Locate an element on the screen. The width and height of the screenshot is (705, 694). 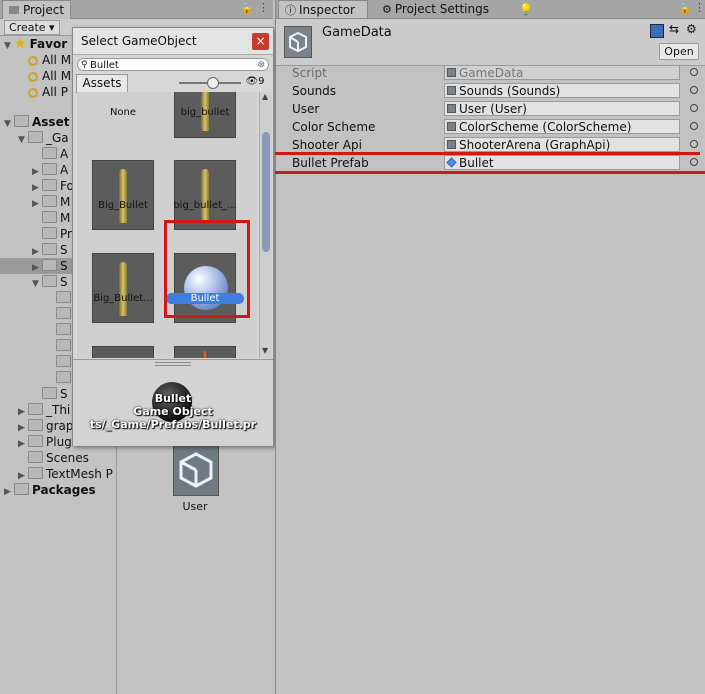
object-field: ShooterArena (GraphApi) is located at coordinates (562, 144).